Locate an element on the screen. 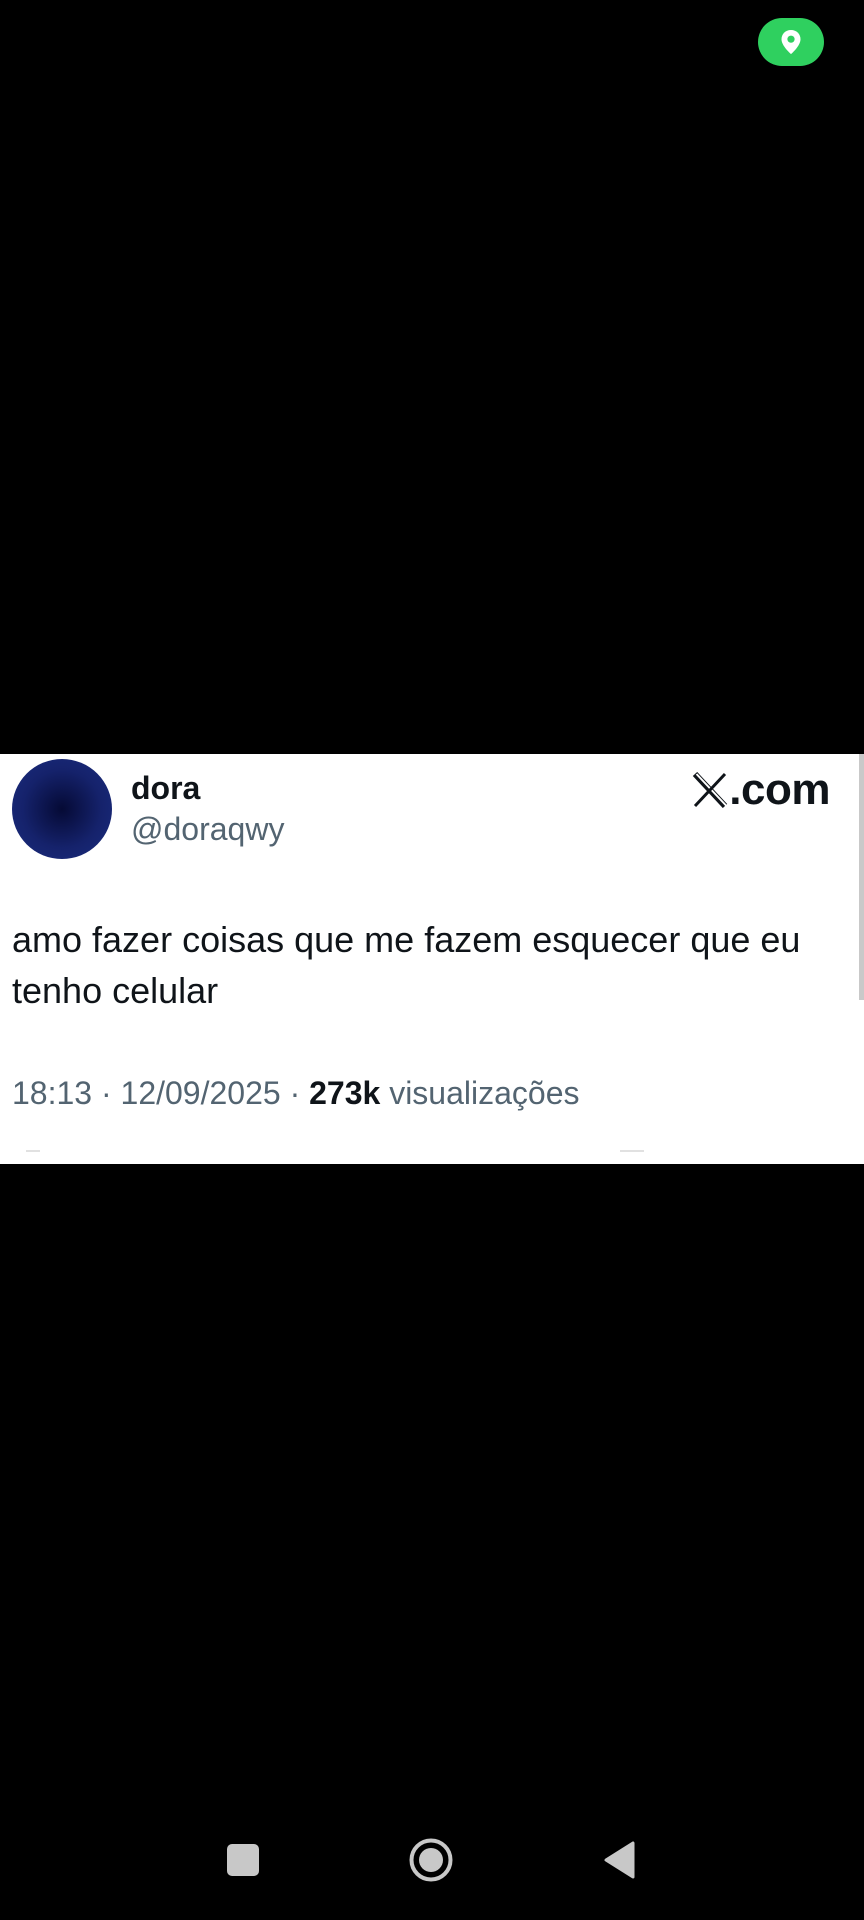 Image resolution: width=864 pixels, height=1920 pixels. circle-icon is located at coordinates (431, 1860).